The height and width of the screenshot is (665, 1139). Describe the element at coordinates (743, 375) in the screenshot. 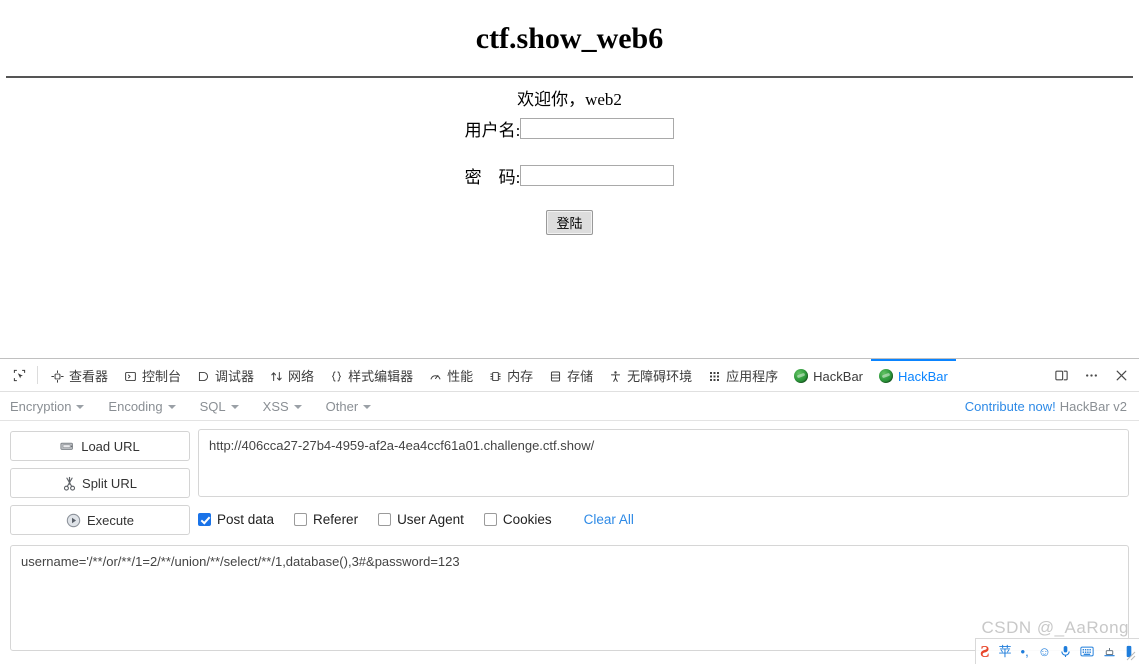

I see `tab-application: 应用程序` at that location.